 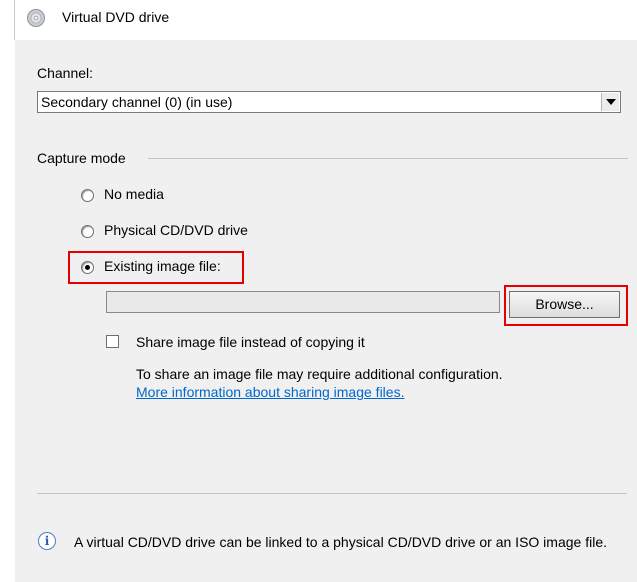 I want to click on radio-existing-image, so click(x=87, y=267).